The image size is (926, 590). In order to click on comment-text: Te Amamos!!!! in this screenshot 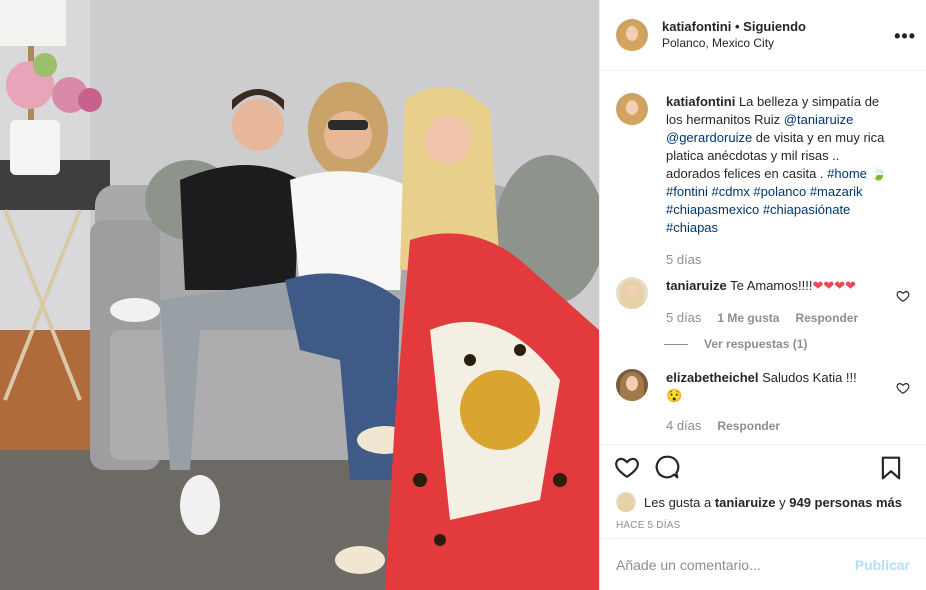, I will do `click(769, 285)`.